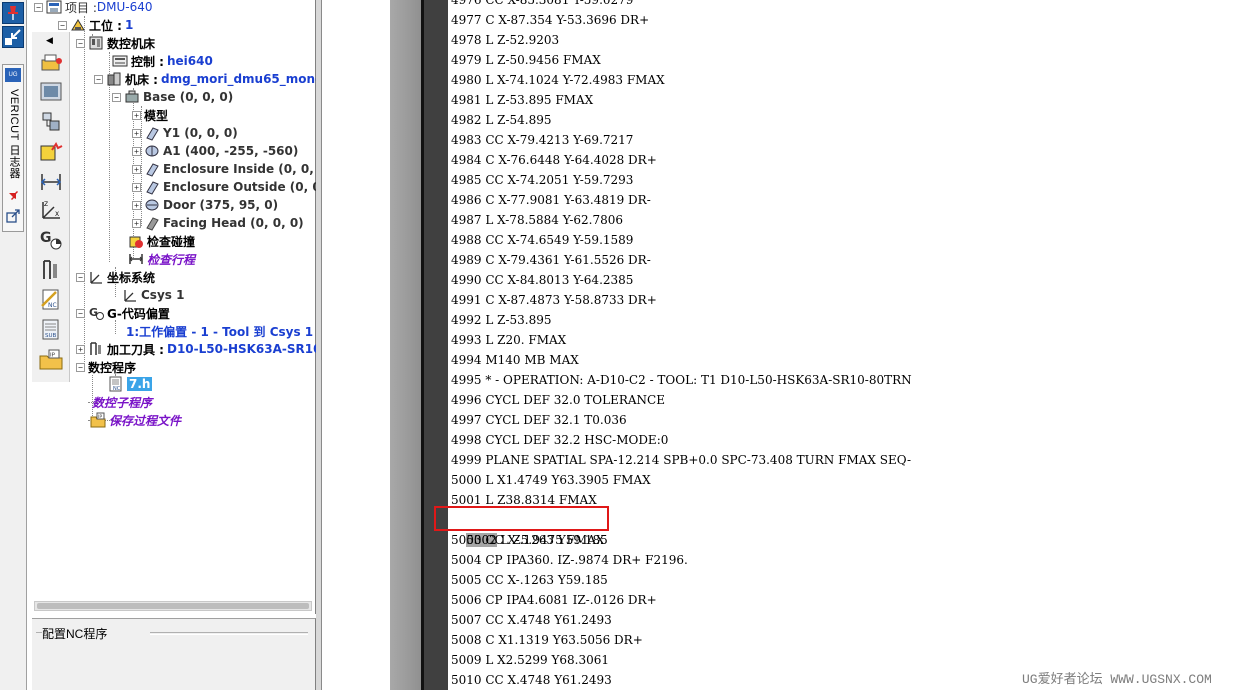 The height and width of the screenshot is (690, 1235). Describe the element at coordinates (13, 195) in the screenshot. I see `pushpin-icon` at that location.